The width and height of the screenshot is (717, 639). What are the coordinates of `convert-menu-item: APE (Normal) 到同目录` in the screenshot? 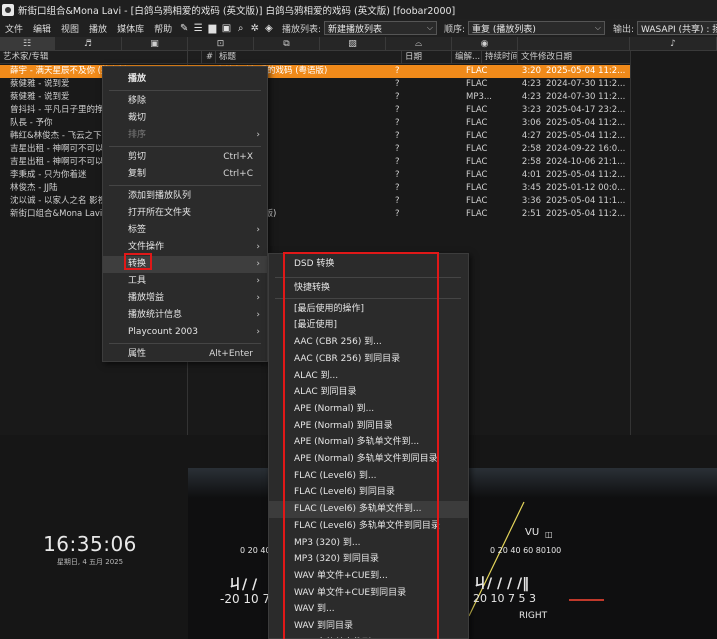 It's located at (368, 426).